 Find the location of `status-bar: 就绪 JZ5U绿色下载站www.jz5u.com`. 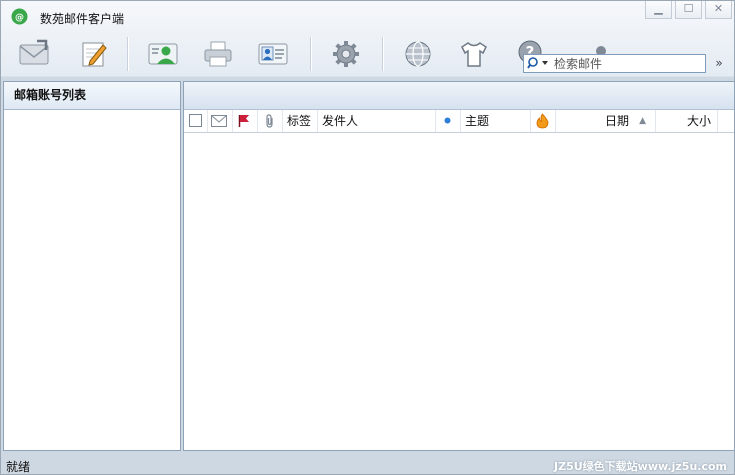

status-bar: 就绪 JZ5U绿色下载站www.jz5u.com is located at coordinates (367, 463).